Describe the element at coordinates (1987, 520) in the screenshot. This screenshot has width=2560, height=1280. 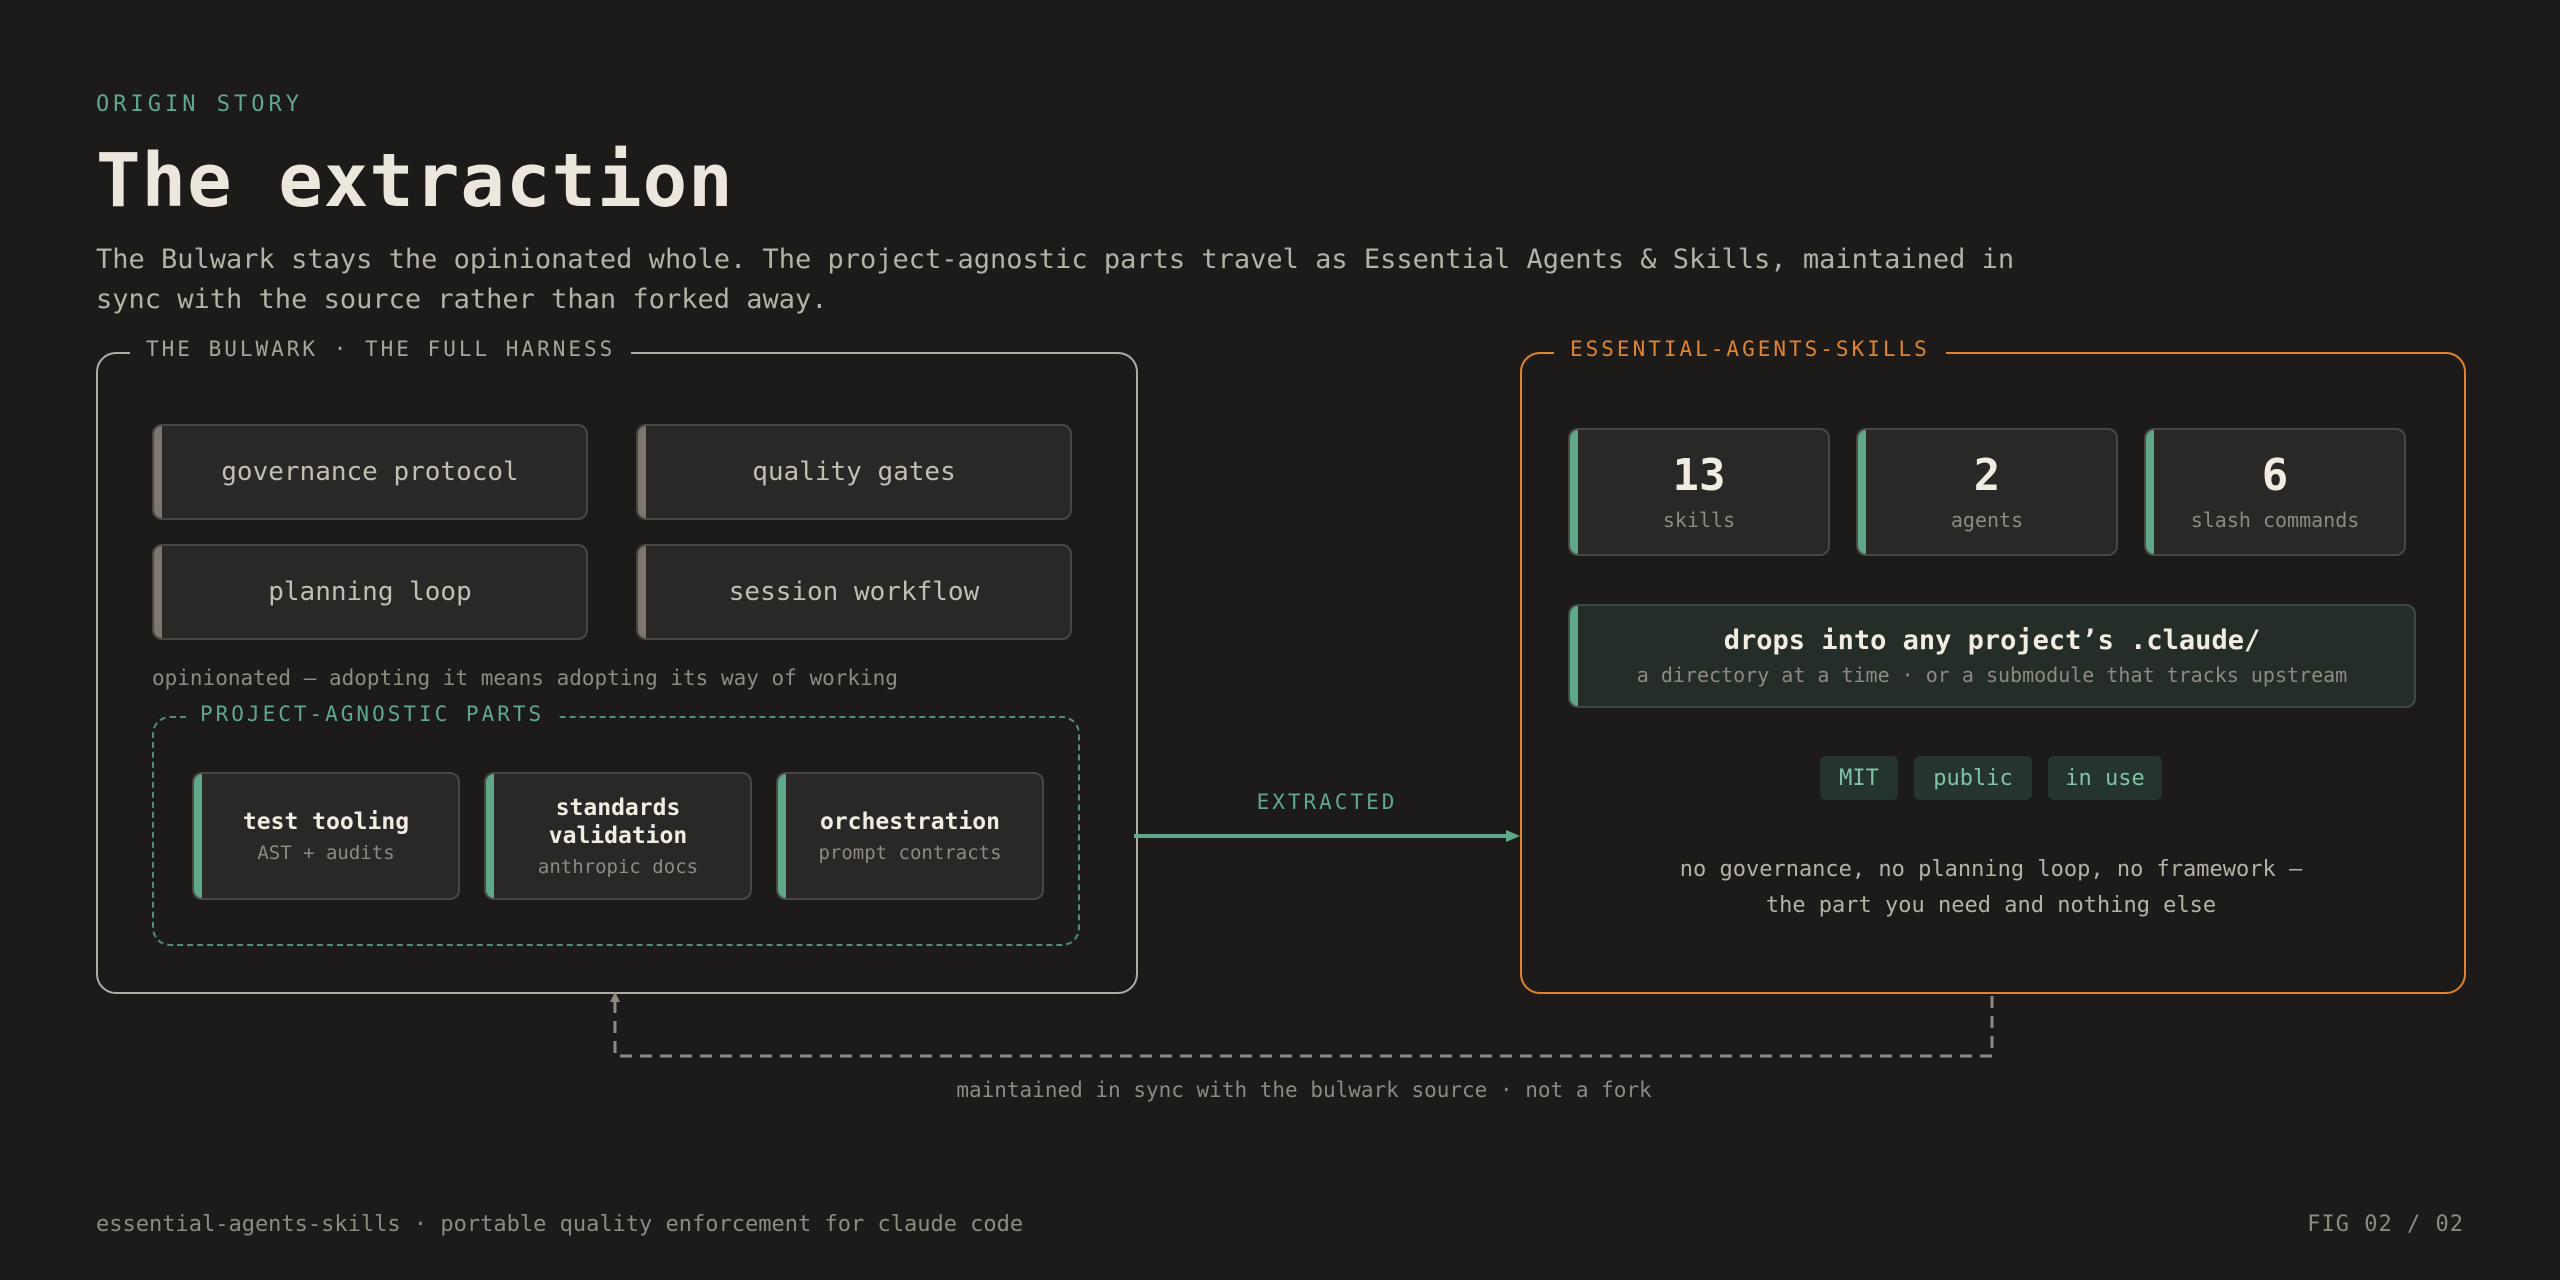
I see `stat-label: agents` at that location.